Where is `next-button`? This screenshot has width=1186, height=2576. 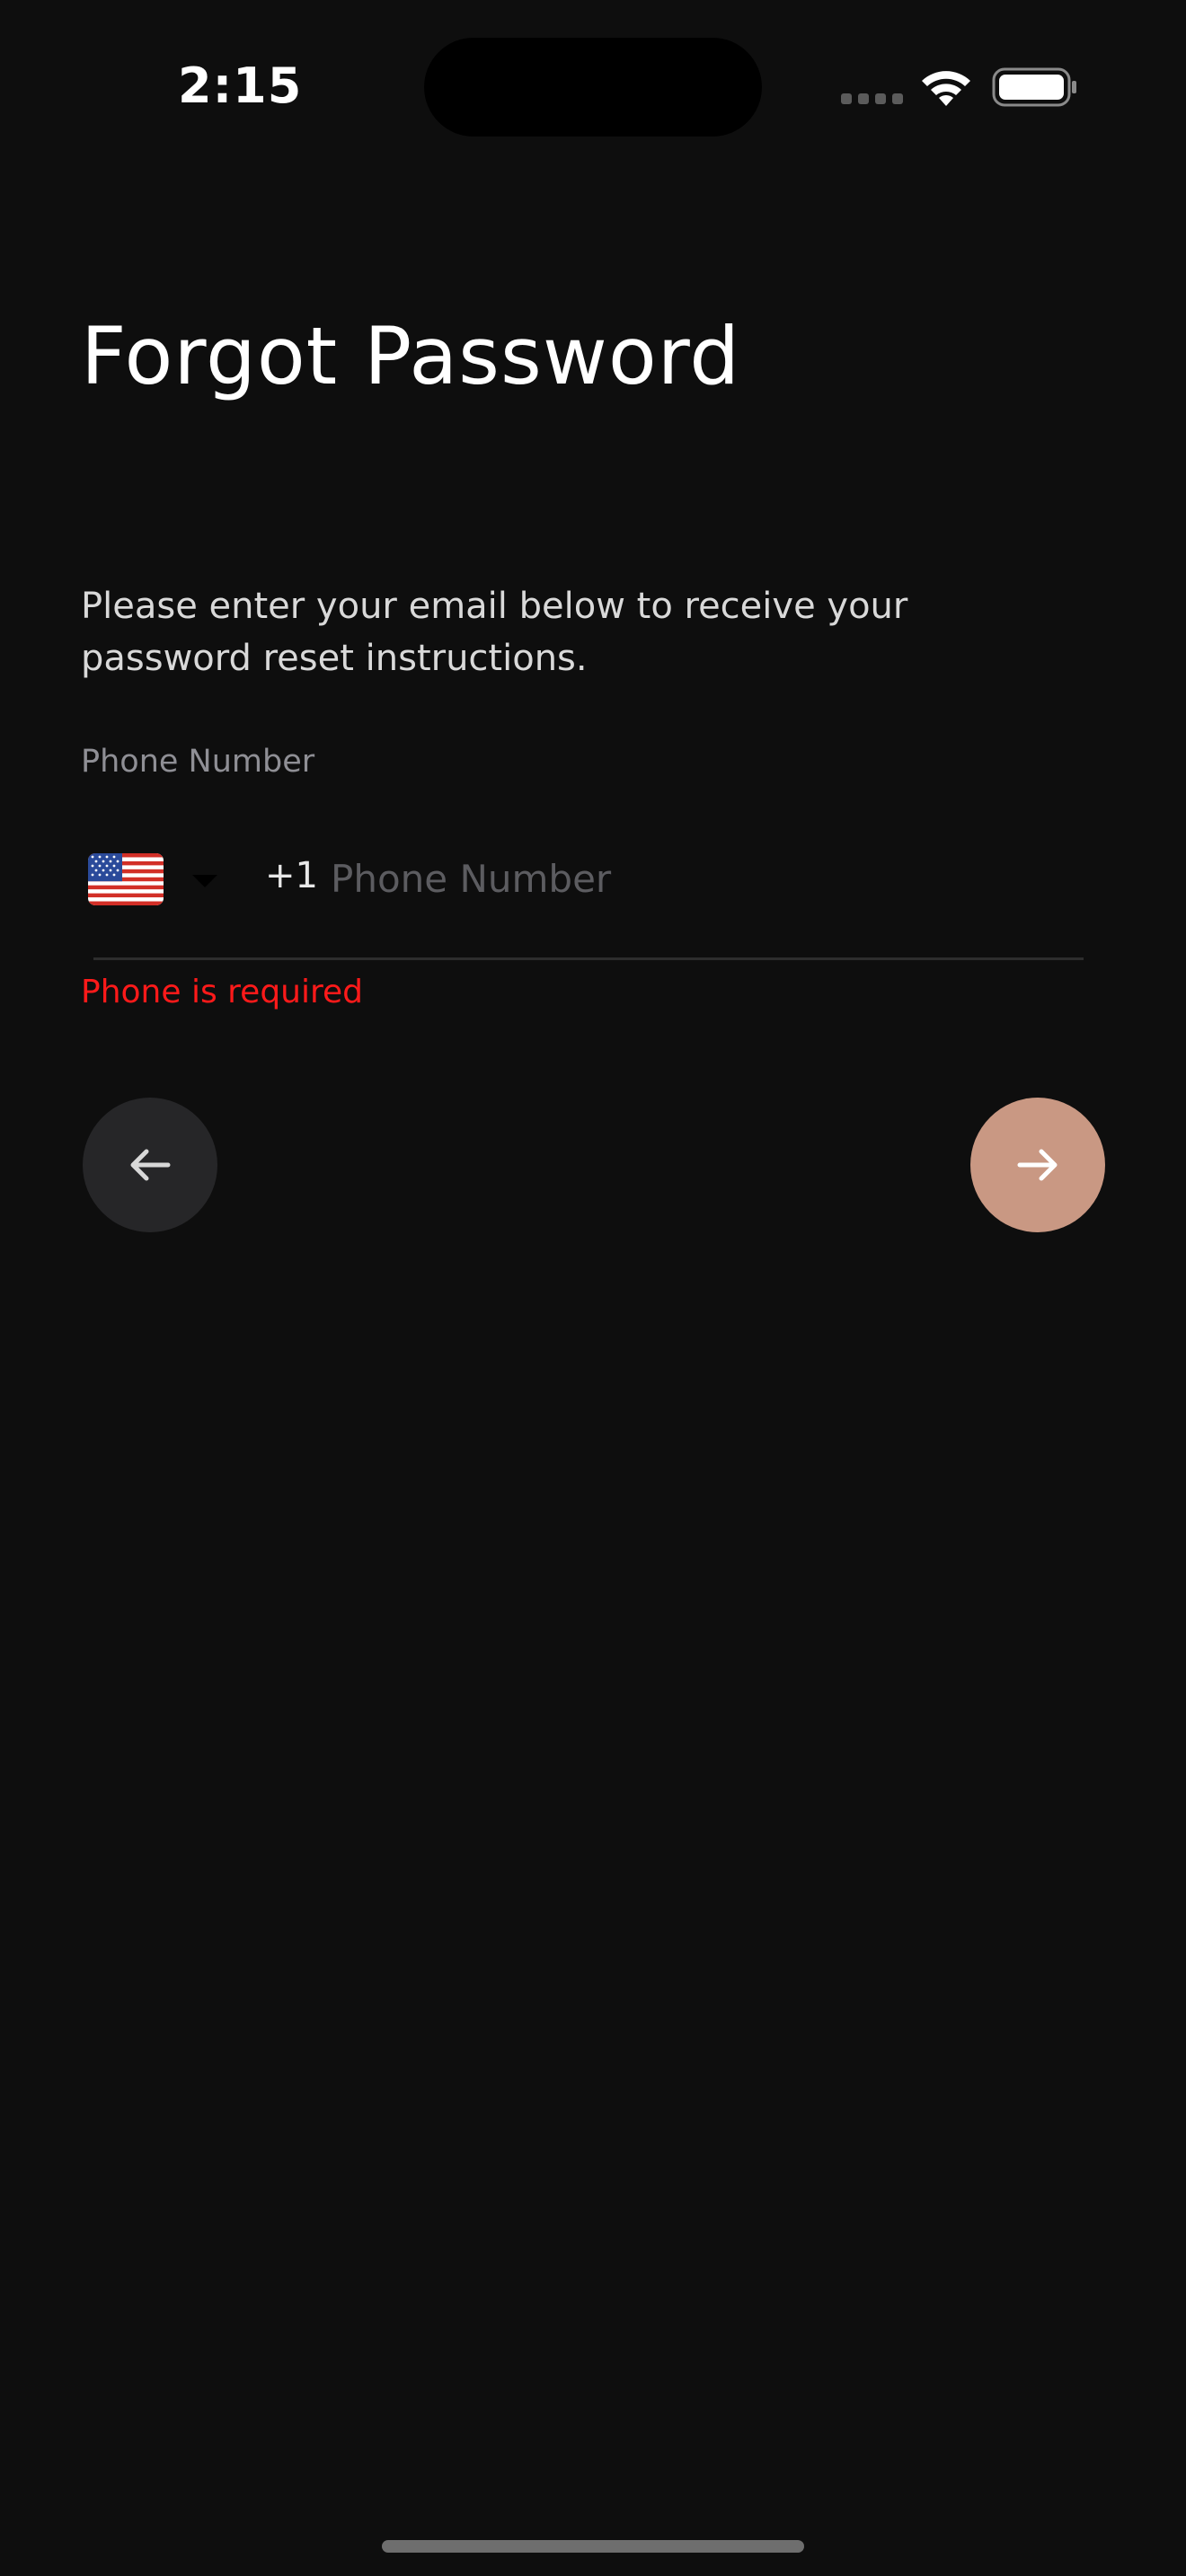
next-button is located at coordinates (1037, 1165).